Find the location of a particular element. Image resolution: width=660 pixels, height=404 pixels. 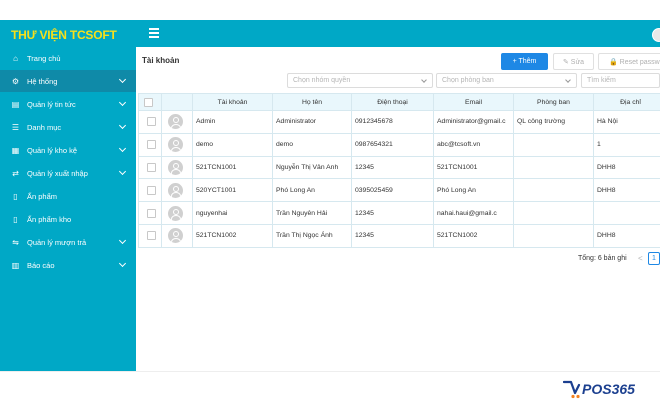

sidebar-item-label: Trang chủ is located at coordinates (44, 58).